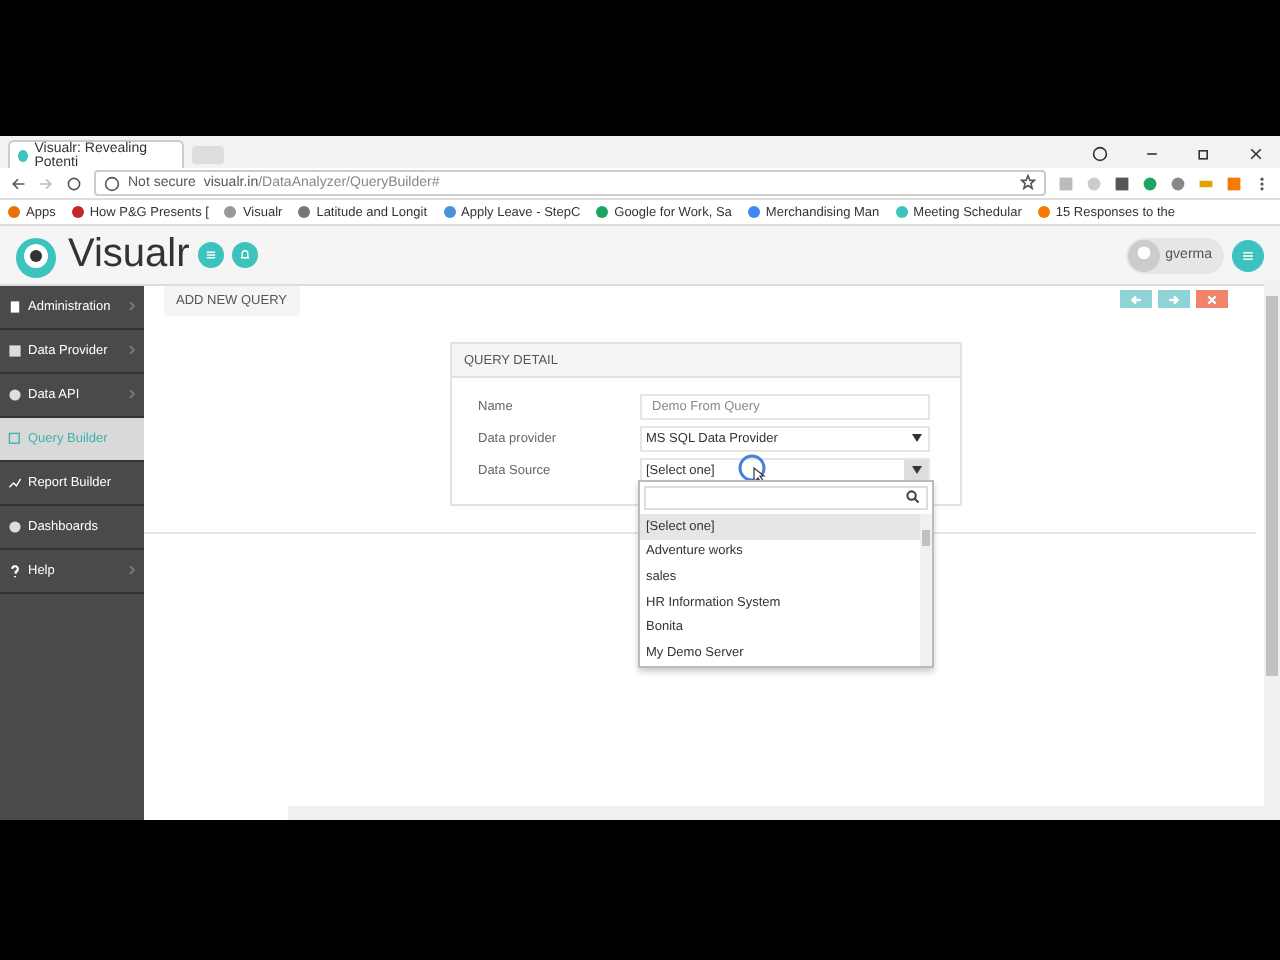 This screenshot has width=1280, height=960. I want to click on left-arrow-icon, so click(1136, 299).